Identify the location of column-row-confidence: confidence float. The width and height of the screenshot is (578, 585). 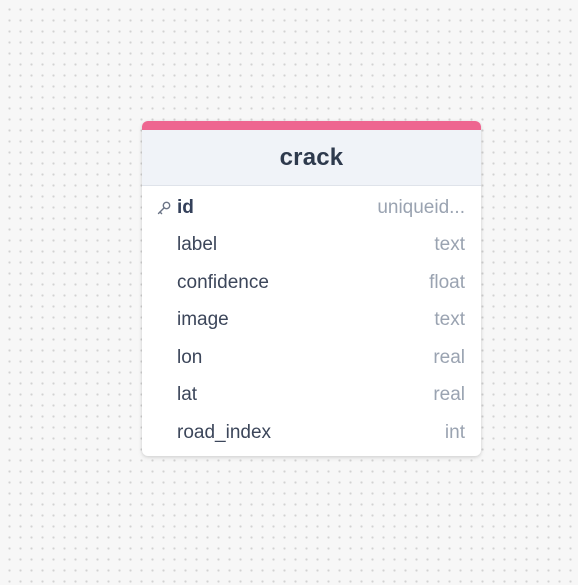
(311, 283).